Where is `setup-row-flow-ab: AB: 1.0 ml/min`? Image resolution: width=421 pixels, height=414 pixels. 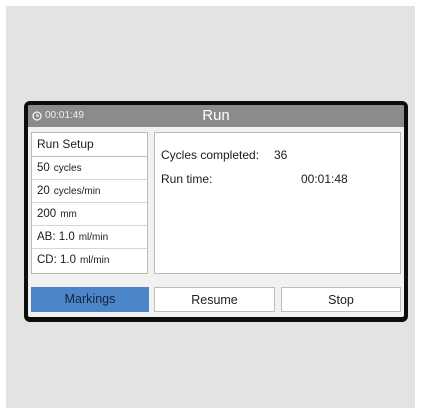
setup-row-flow-ab: AB: 1.0 ml/min is located at coordinates (89, 237).